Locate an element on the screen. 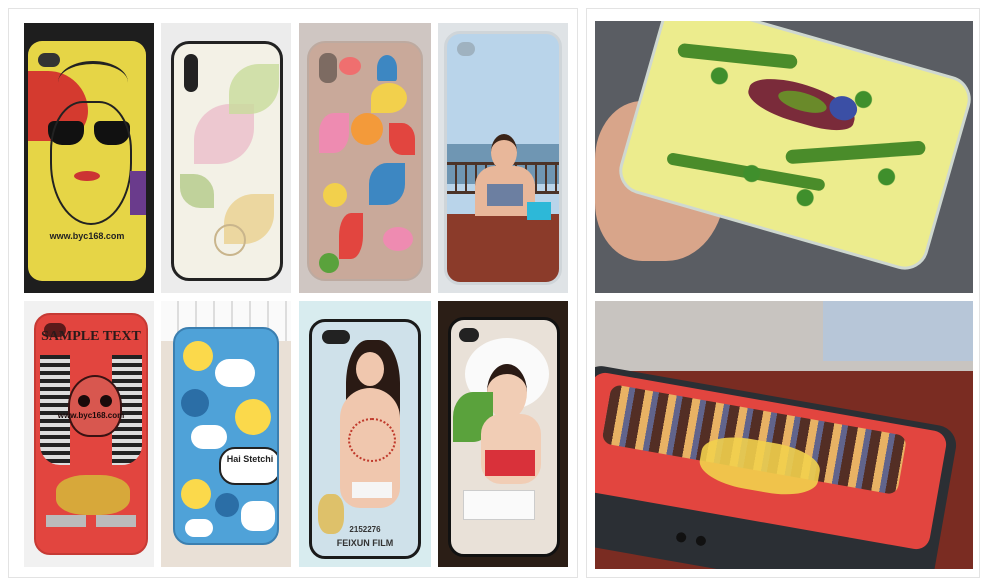 This screenshot has width=987, height=585. blue-object is located at coordinates (898, 331).